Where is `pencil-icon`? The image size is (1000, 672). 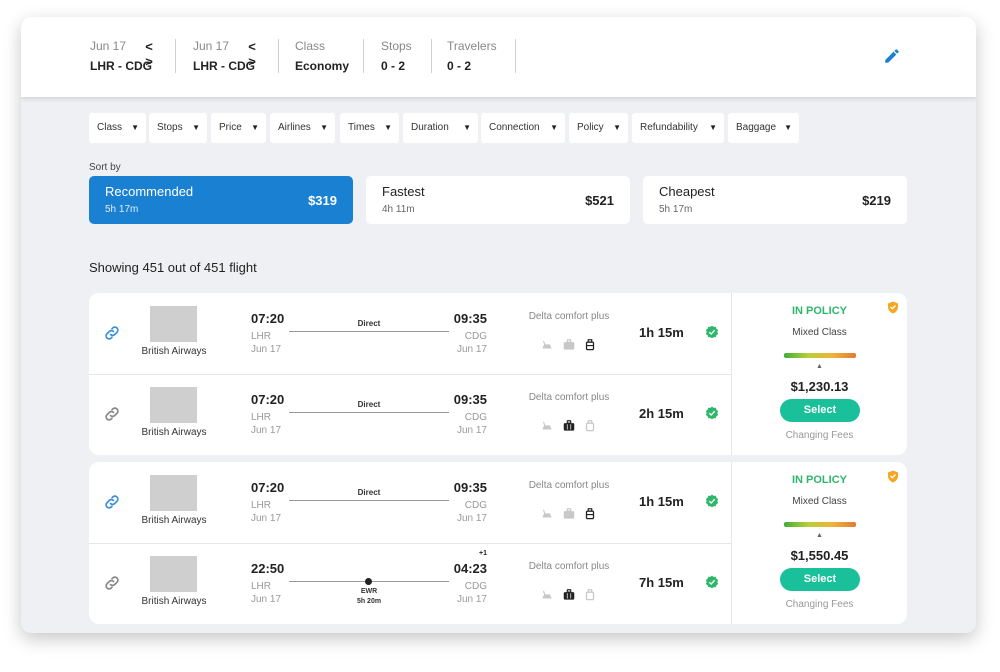 pencil-icon is located at coordinates (892, 56).